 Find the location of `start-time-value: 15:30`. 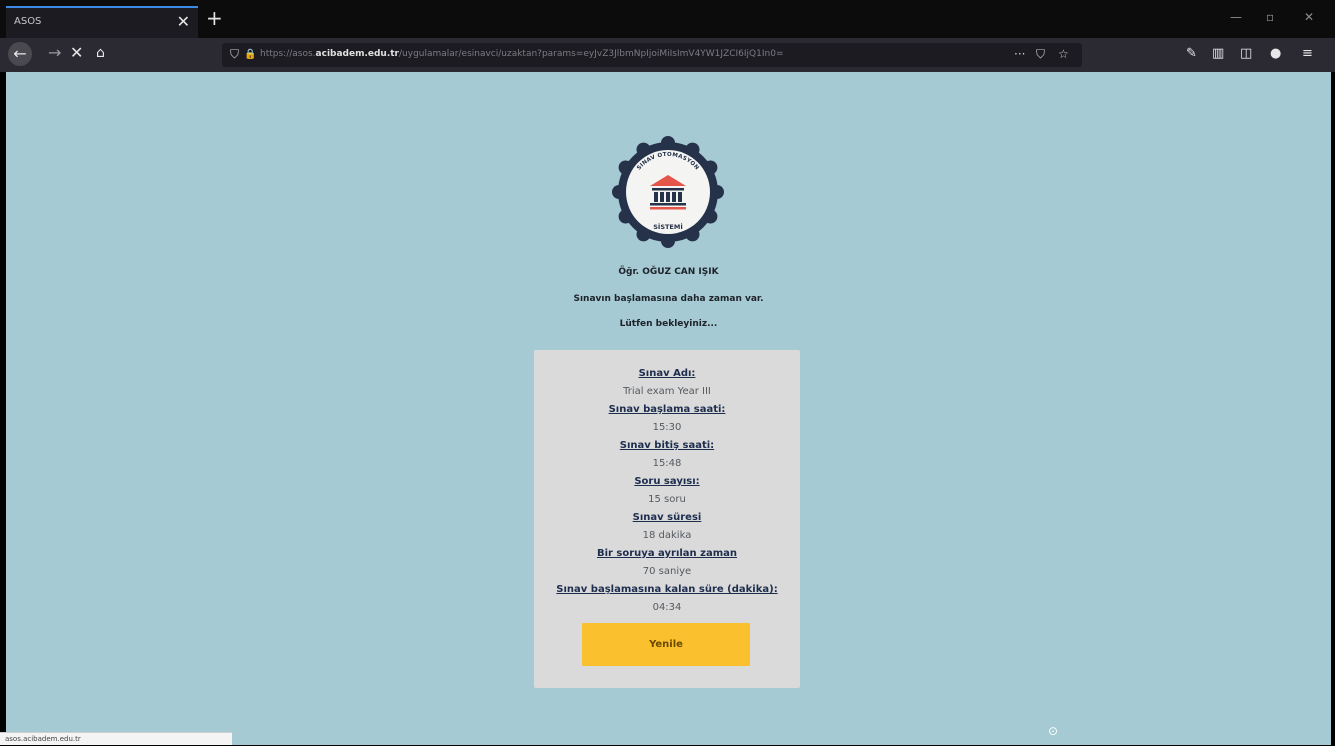

start-time-value: 15:30 is located at coordinates (667, 427).